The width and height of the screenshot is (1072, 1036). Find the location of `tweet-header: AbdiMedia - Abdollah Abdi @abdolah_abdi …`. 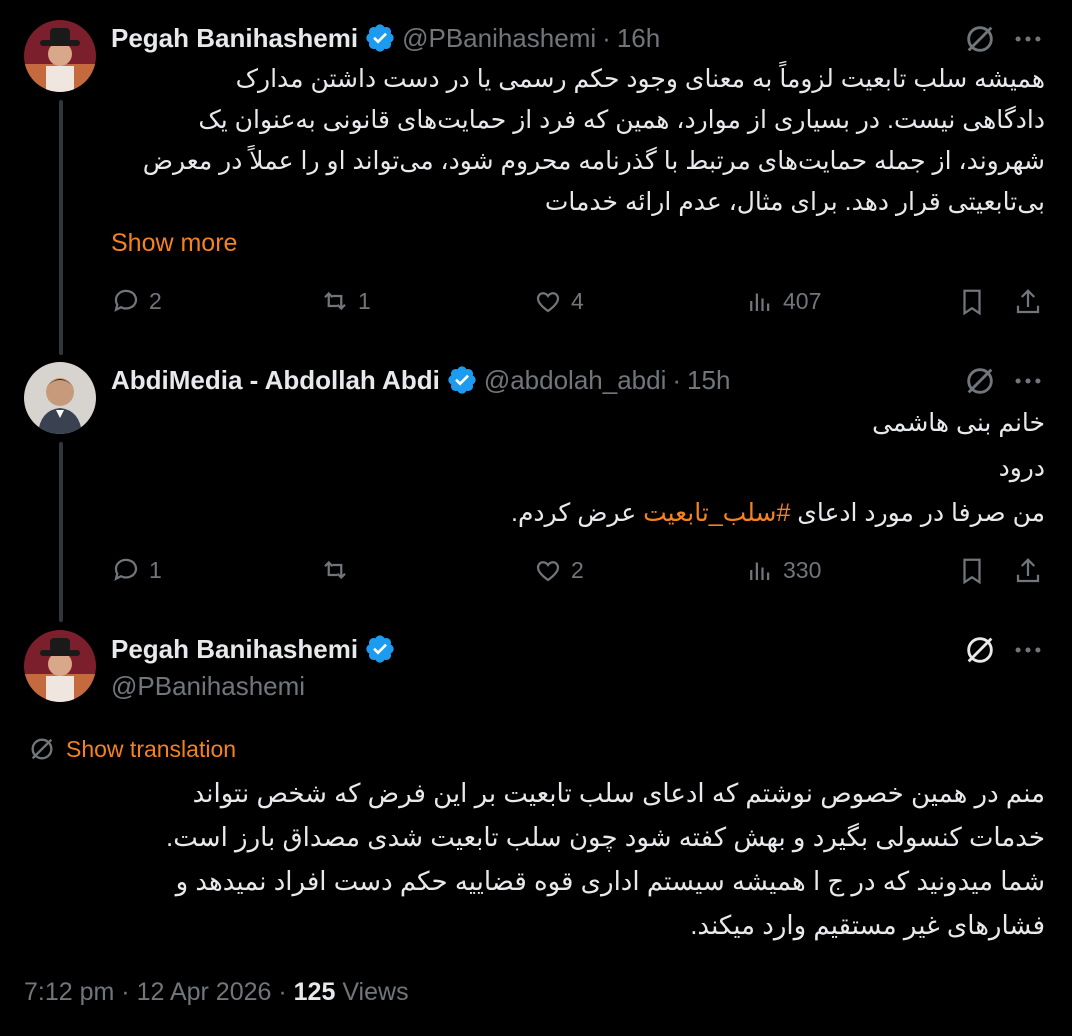

tweet-header: AbdiMedia - Abdollah Abdi @abdolah_abdi … is located at coordinates (420, 380).